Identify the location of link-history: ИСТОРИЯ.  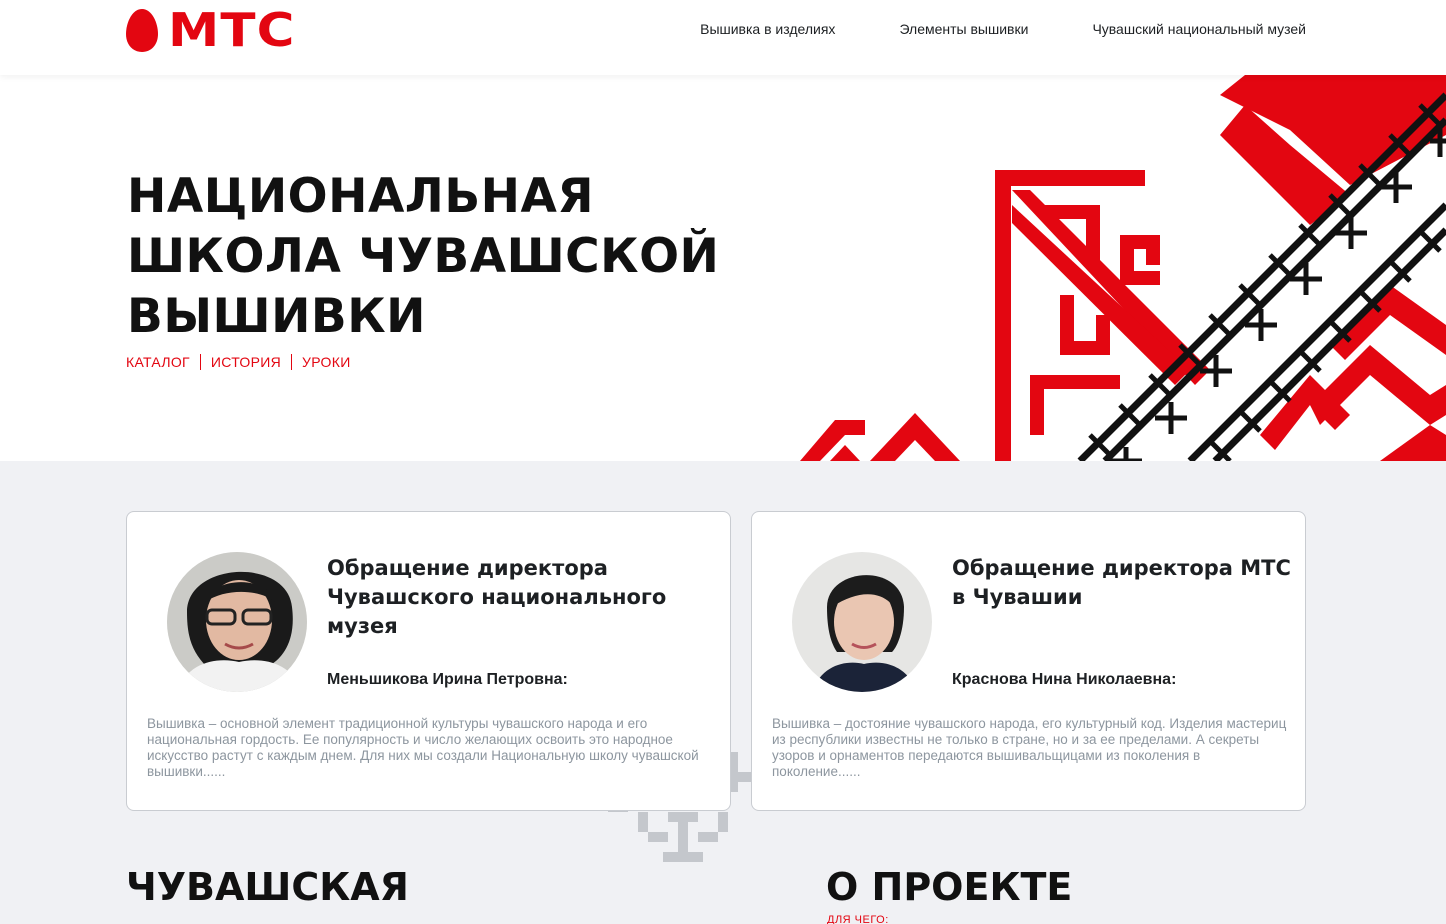
(246, 362).